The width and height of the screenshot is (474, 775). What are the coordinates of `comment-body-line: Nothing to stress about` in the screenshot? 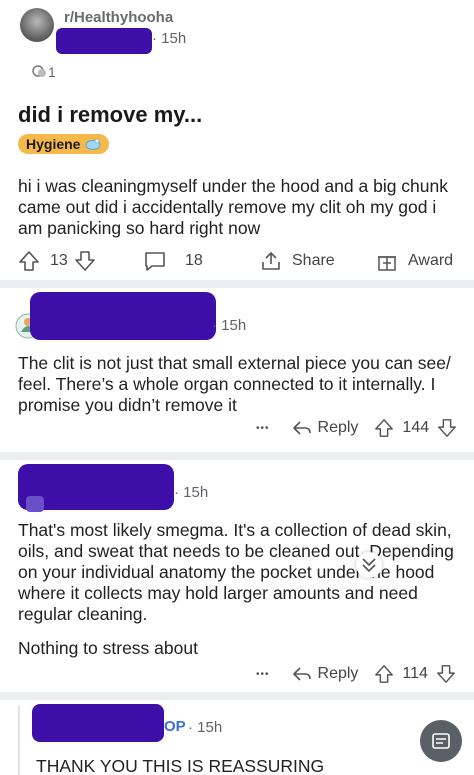 It's located at (108, 648).